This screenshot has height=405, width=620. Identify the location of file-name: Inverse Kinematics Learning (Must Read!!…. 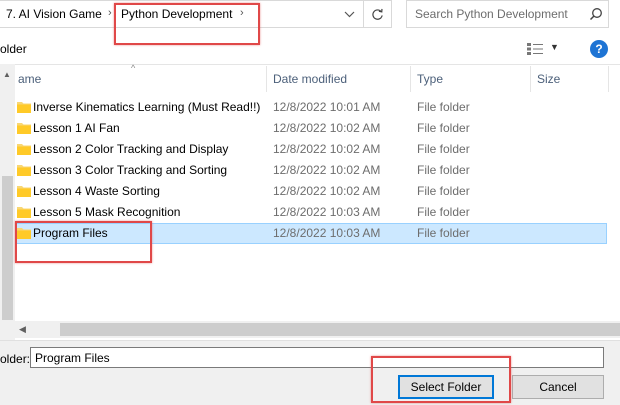
(147, 107).